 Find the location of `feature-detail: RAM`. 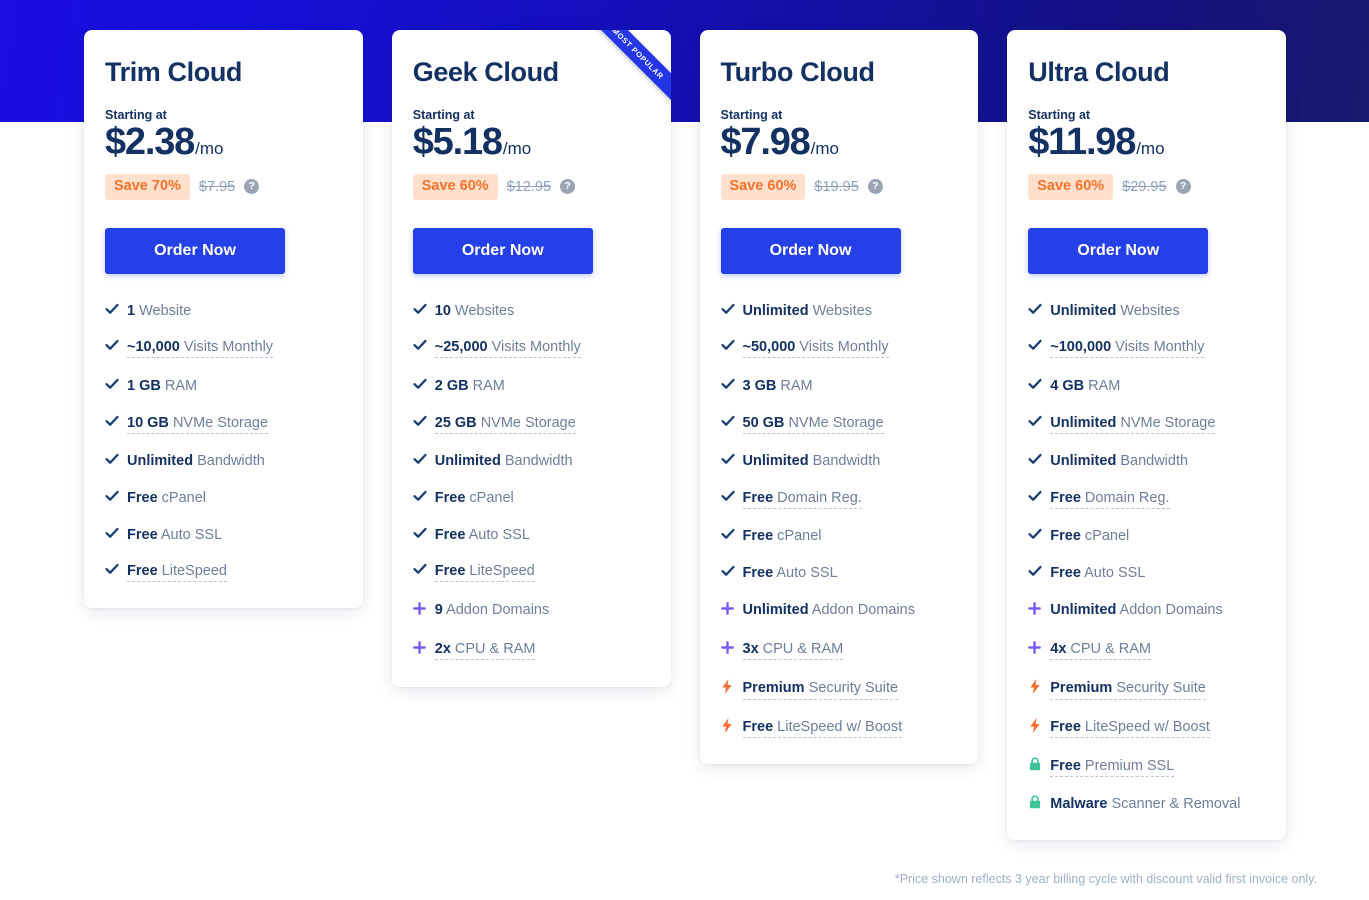

feature-detail: RAM is located at coordinates (1102, 385).